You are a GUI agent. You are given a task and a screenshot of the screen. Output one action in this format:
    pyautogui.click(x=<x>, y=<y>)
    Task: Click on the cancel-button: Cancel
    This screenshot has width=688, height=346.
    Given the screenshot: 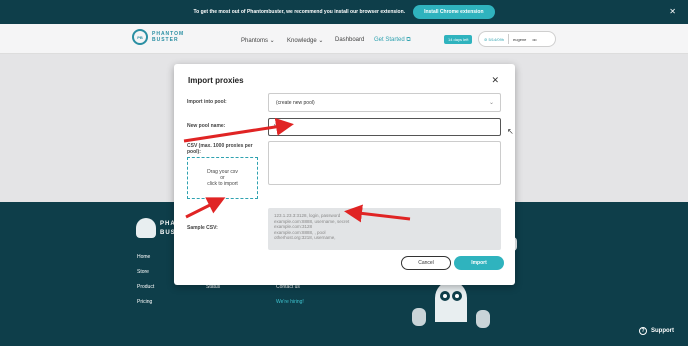 What is the action you would take?
    pyautogui.click(x=426, y=263)
    